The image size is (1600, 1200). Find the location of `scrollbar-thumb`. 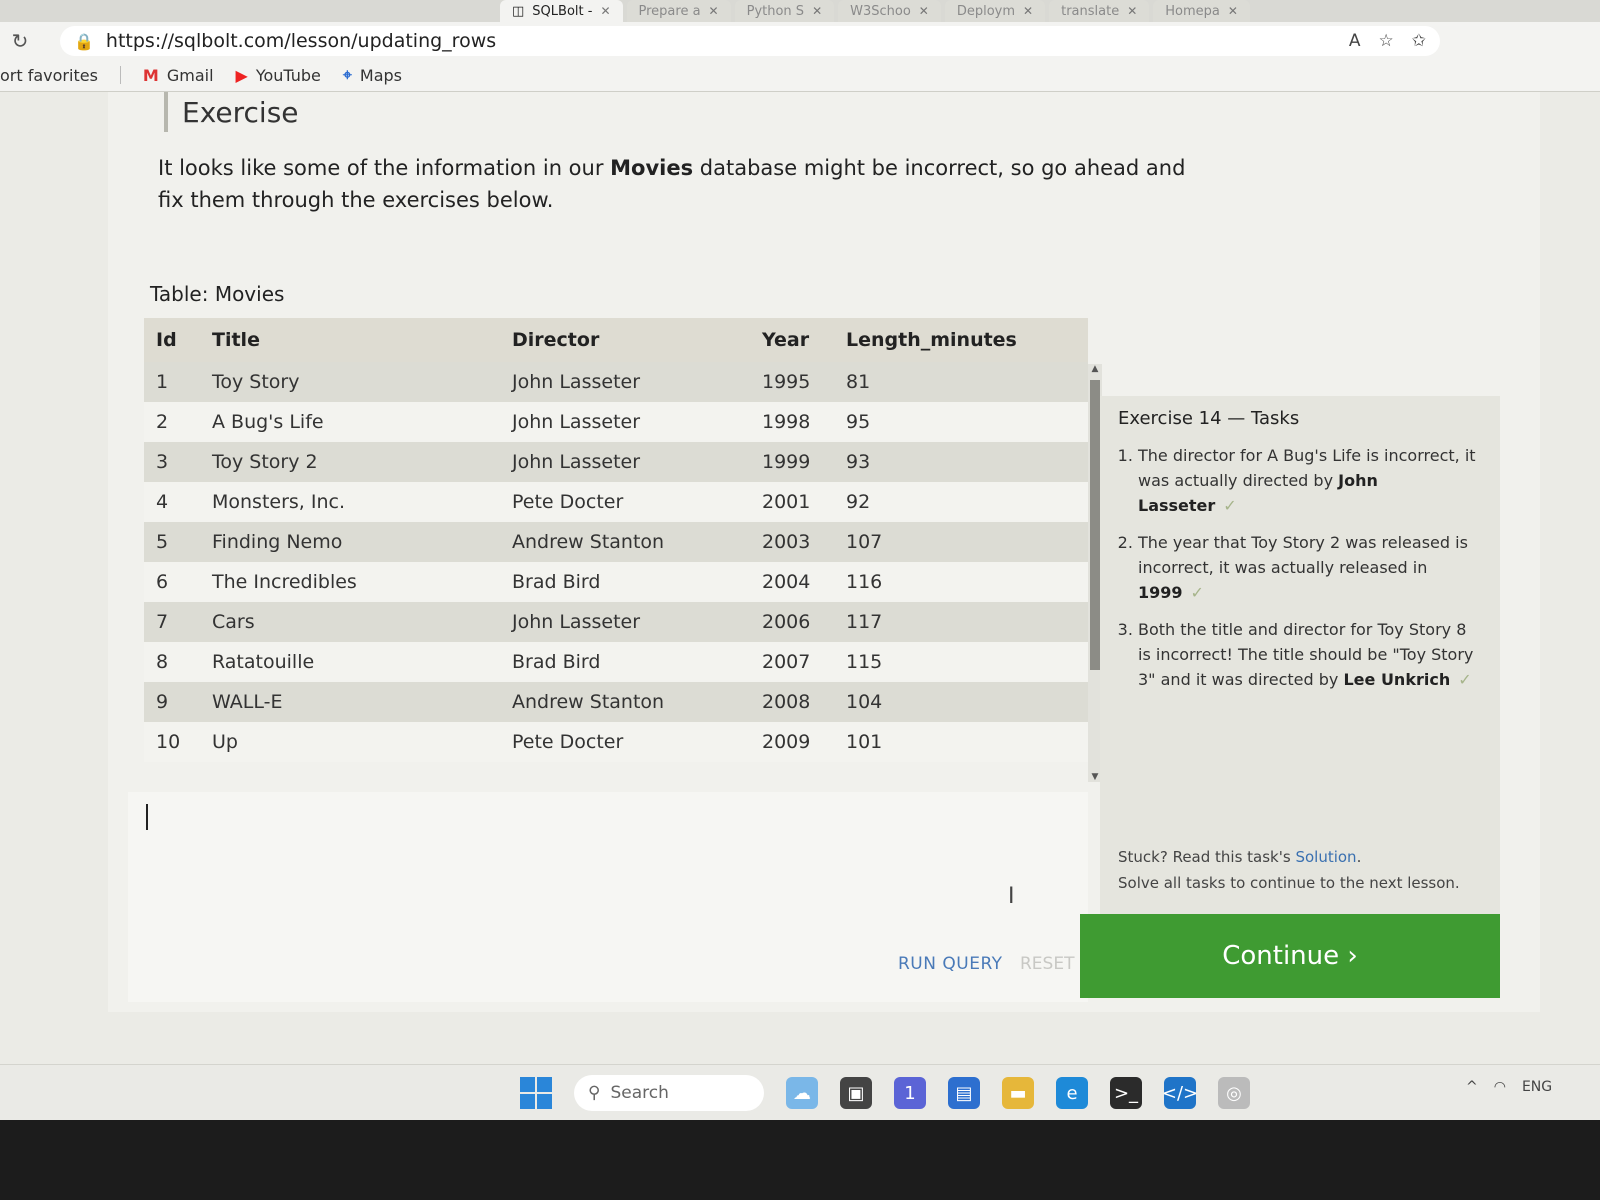

scrollbar-thumb is located at coordinates (1095, 525).